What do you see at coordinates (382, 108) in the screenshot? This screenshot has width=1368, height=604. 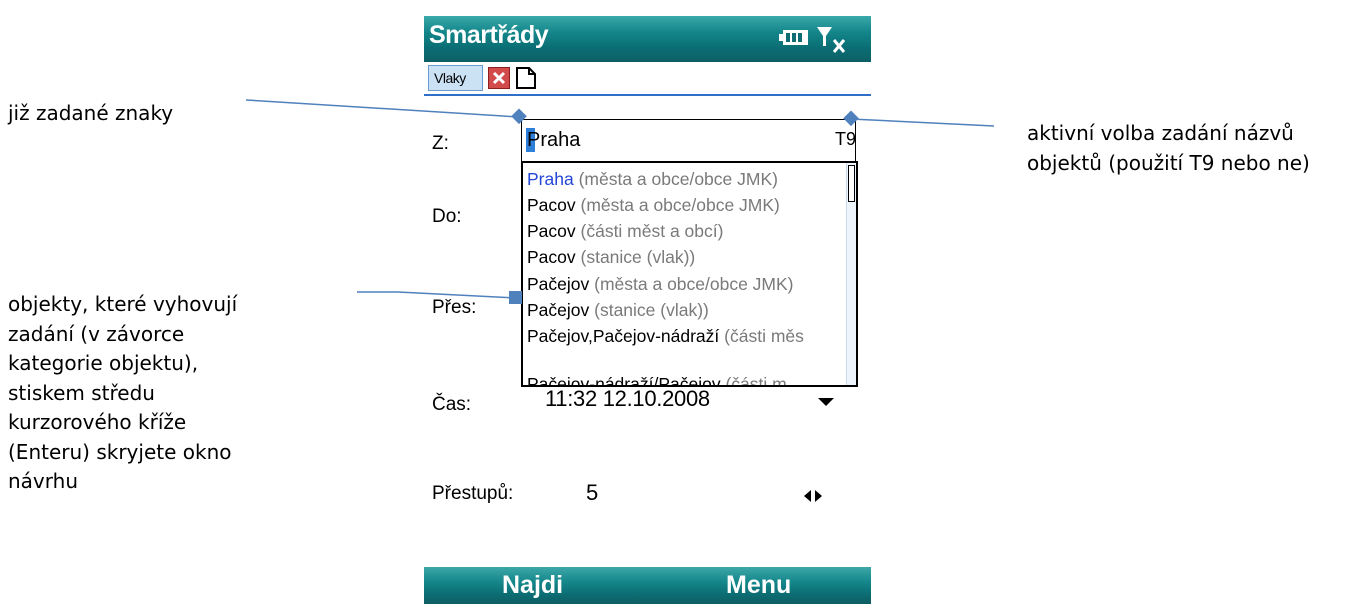 I see `callout-line-entered-chars` at bounding box center [382, 108].